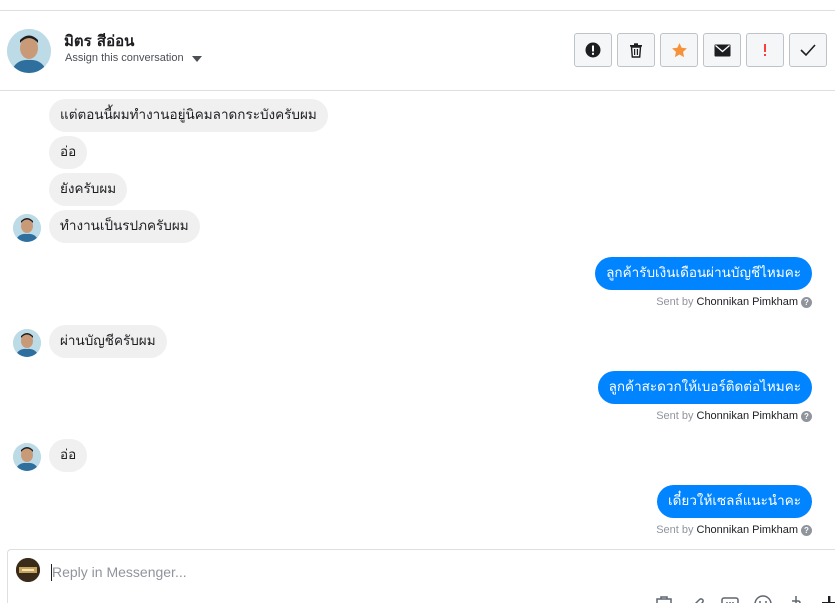 This screenshot has width=835, height=603. Describe the element at coordinates (664, 598) in the screenshot. I see `shop-icon` at that location.